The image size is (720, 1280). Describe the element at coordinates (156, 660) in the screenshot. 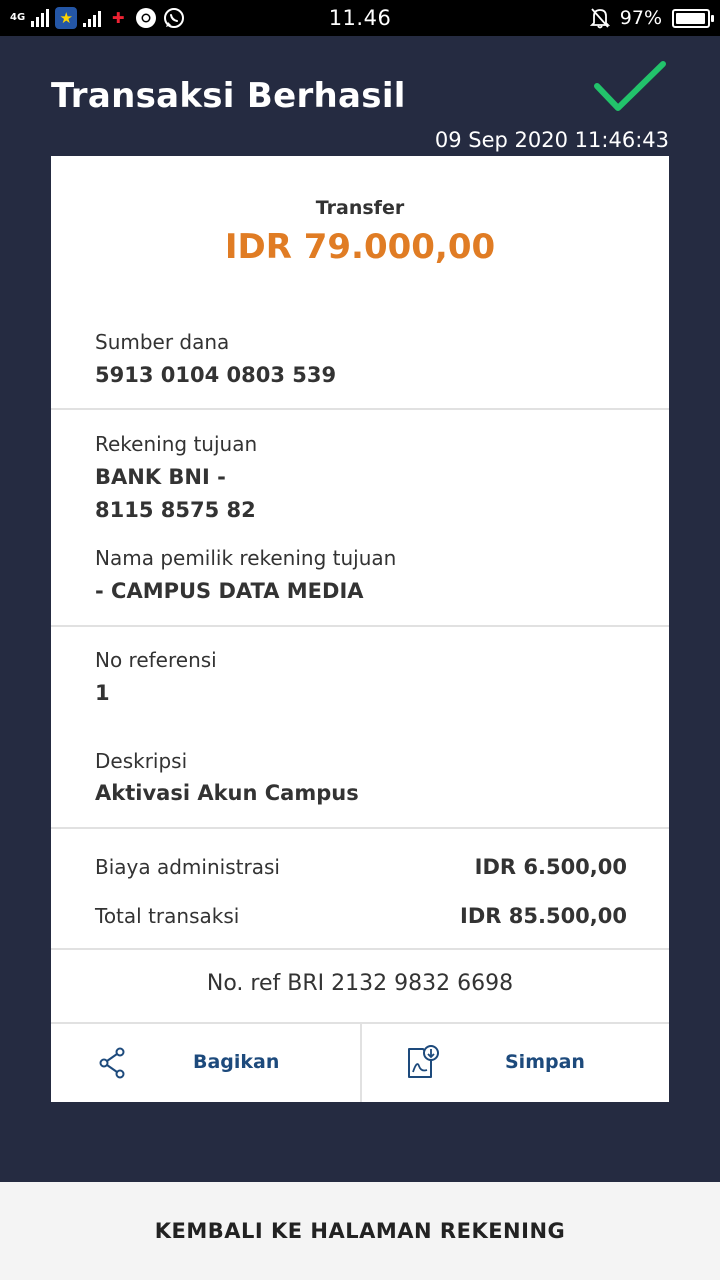

I see `reference-label: No referensi` at that location.